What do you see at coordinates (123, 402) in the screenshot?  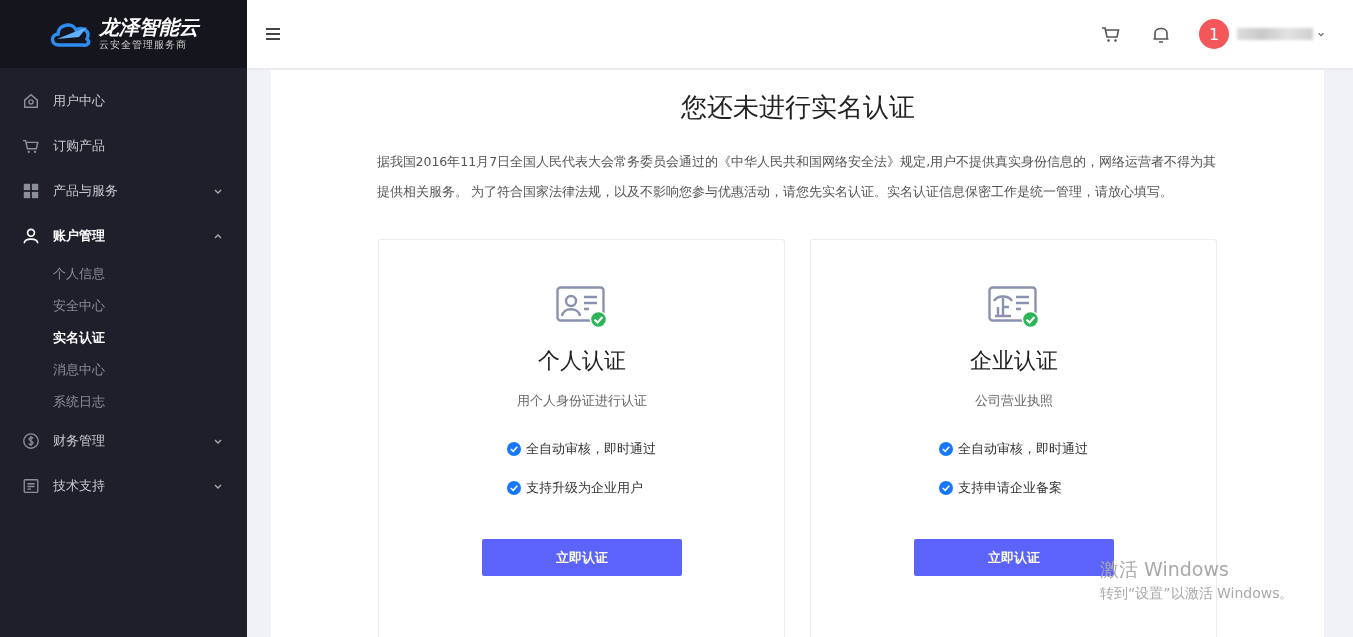 I see `sidebar-subitem: 系统日志` at bounding box center [123, 402].